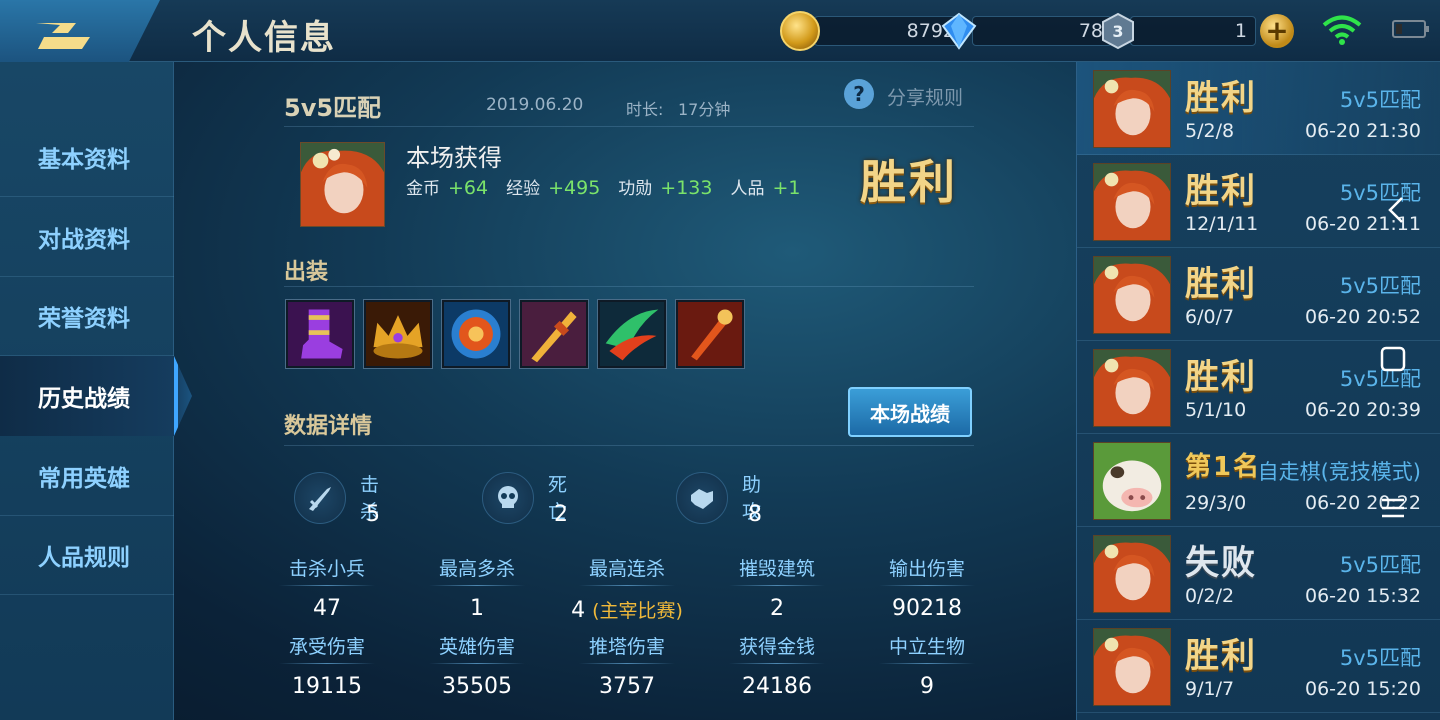 This screenshot has height=720, width=1440. What do you see at coordinates (755, 514) in the screenshot?
I see `assists-value: 8` at bounding box center [755, 514].